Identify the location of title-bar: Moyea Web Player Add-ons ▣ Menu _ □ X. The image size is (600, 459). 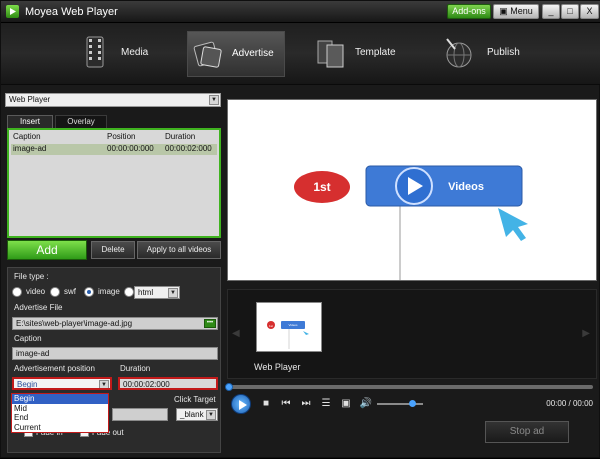
(300, 12).